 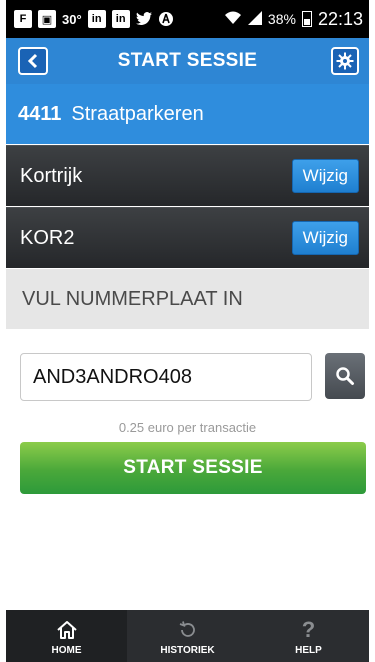 What do you see at coordinates (233, 19) in the screenshot?
I see `wifi-icon` at bounding box center [233, 19].